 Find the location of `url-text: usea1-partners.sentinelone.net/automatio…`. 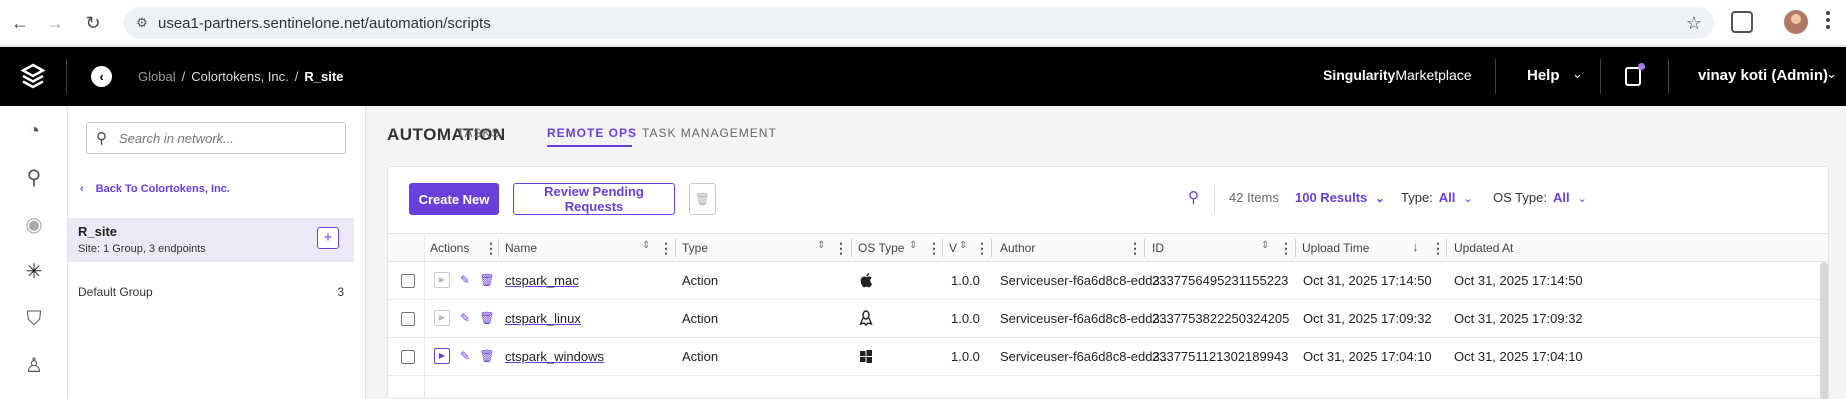

url-text: usea1-partners.sentinelone.net/automatio… is located at coordinates (324, 23).